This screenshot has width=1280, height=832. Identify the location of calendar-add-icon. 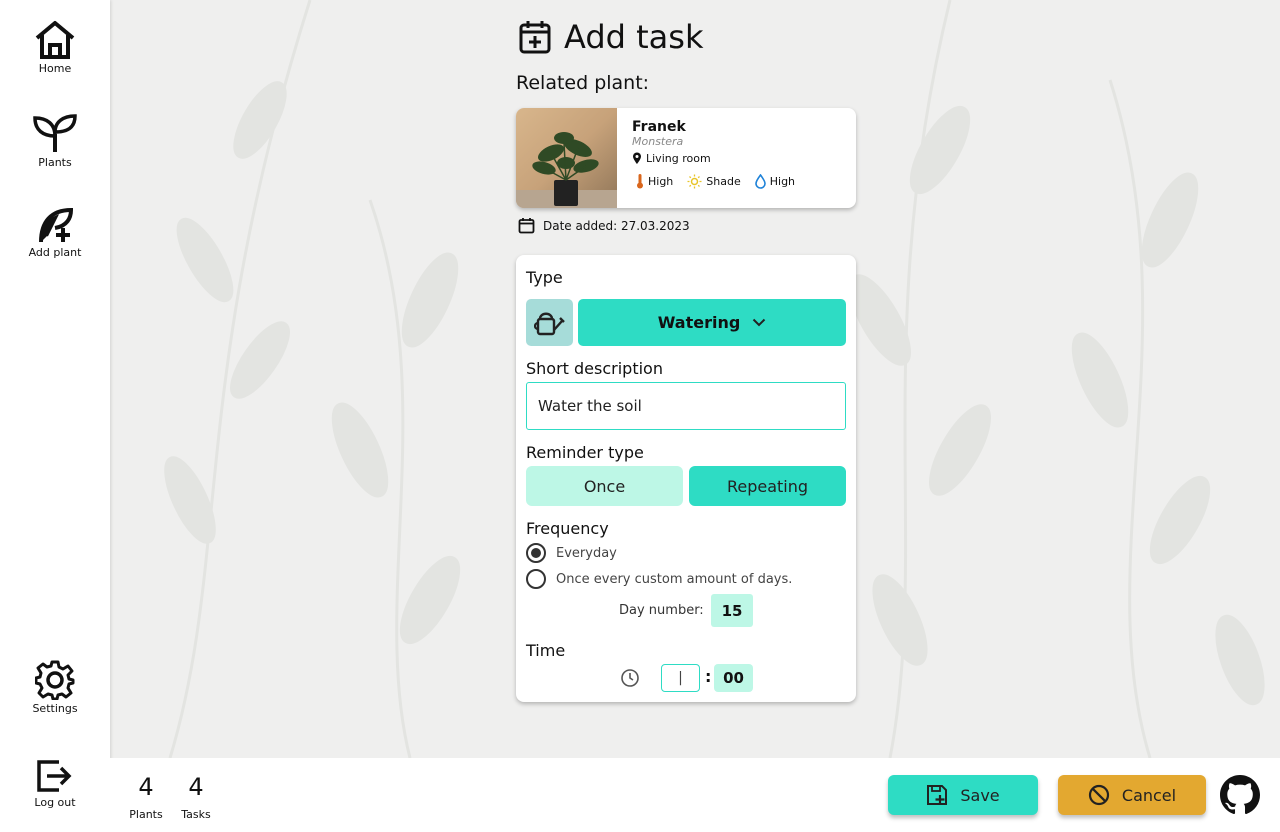
(535, 37).